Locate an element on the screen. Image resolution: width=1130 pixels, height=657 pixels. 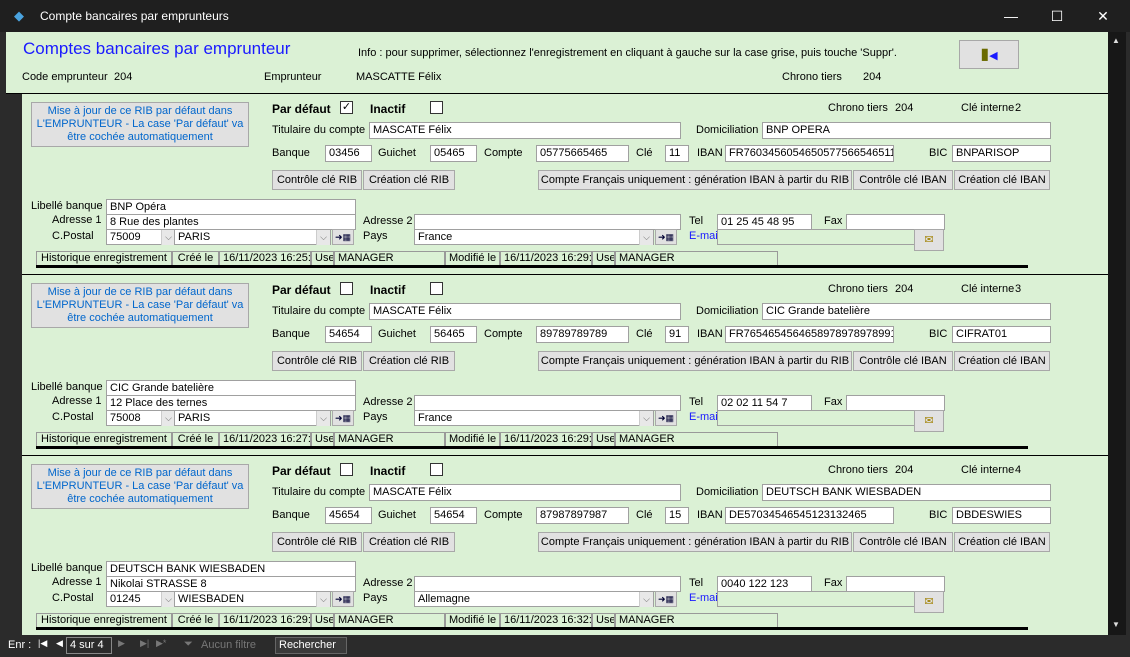
tel-input: 0040 122 123 is located at coordinates (764, 584).